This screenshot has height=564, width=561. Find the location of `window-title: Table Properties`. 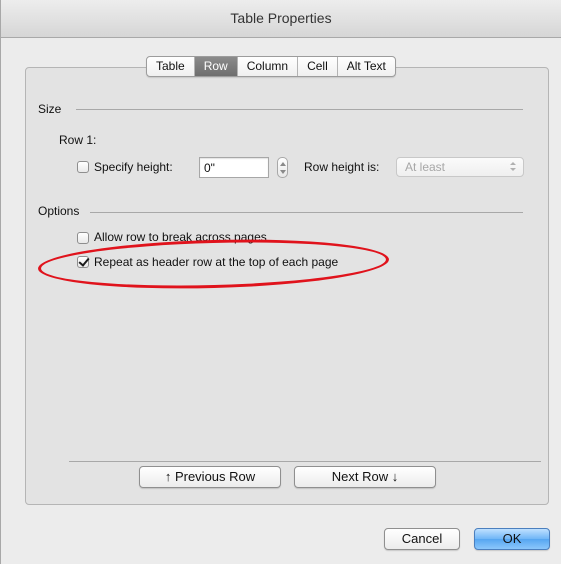

window-title: Table Properties is located at coordinates (281, 19).